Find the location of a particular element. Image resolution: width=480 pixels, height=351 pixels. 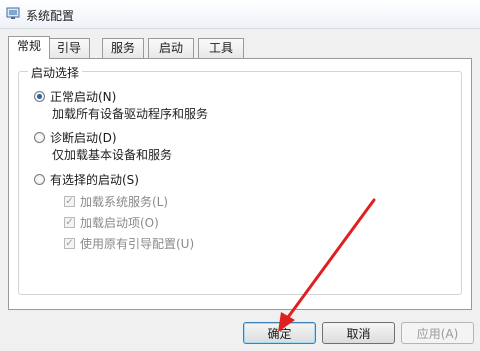

cancel-button: 取消 is located at coordinates (358, 333).